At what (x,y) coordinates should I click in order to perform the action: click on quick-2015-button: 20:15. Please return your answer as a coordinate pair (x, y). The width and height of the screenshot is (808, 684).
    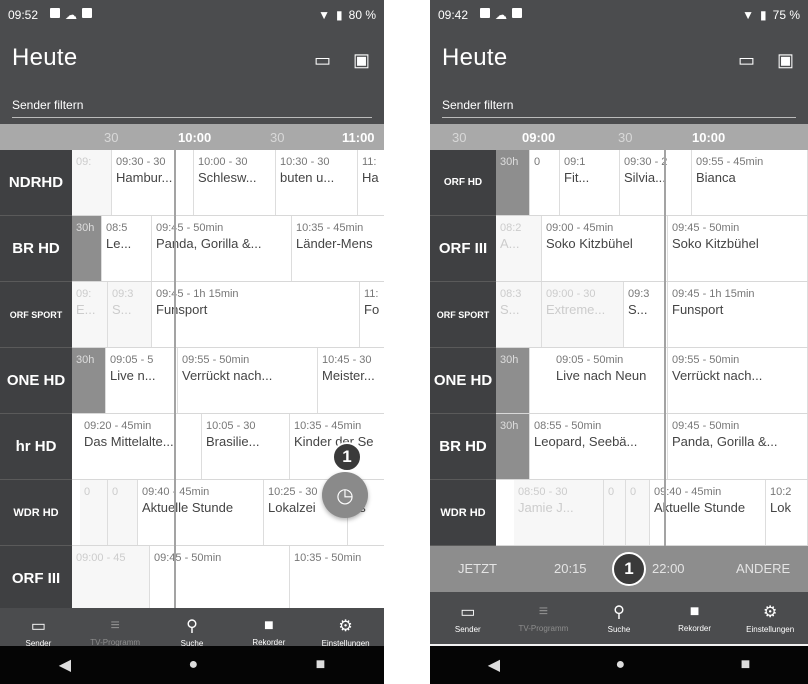
    Looking at the image, I should click on (570, 568).